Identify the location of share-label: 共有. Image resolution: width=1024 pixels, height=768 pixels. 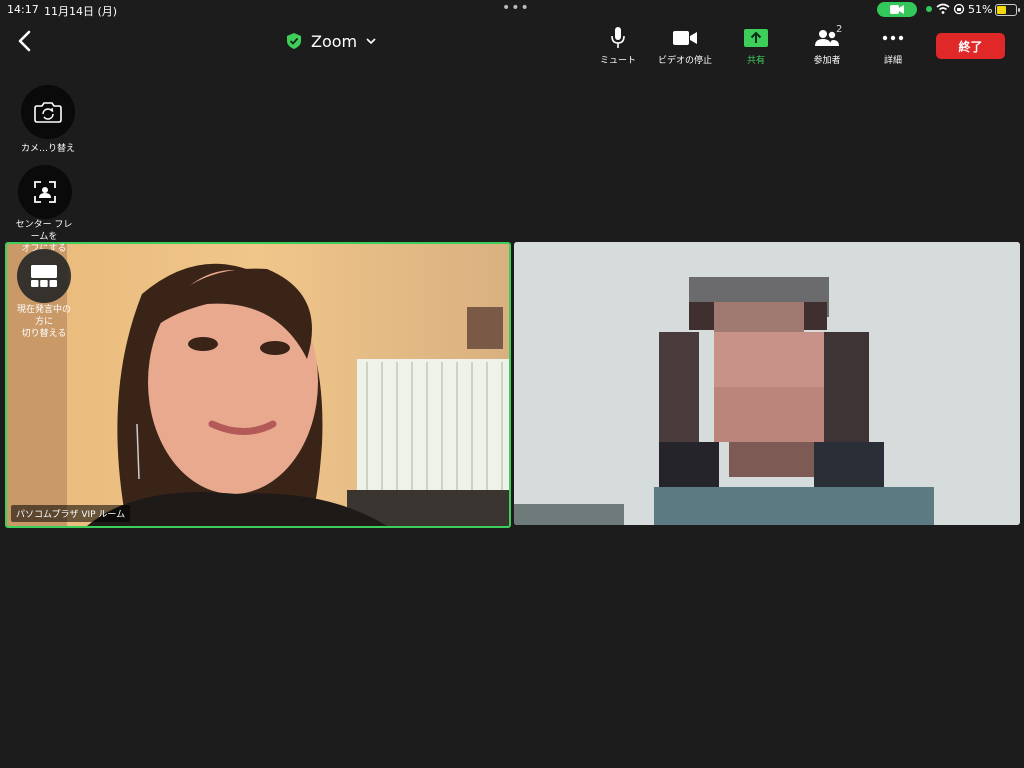
(755, 61).